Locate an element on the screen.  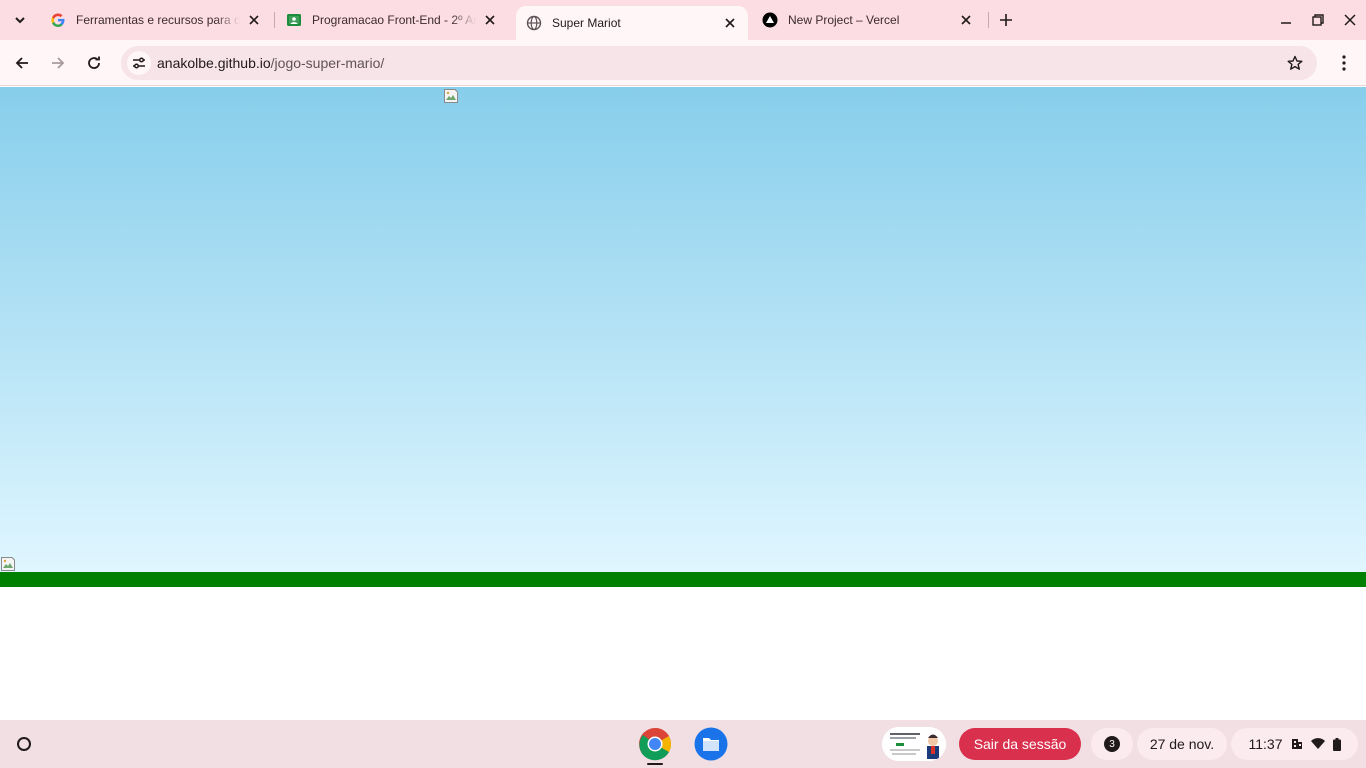
tab-search-button is located at coordinates (20, 20).